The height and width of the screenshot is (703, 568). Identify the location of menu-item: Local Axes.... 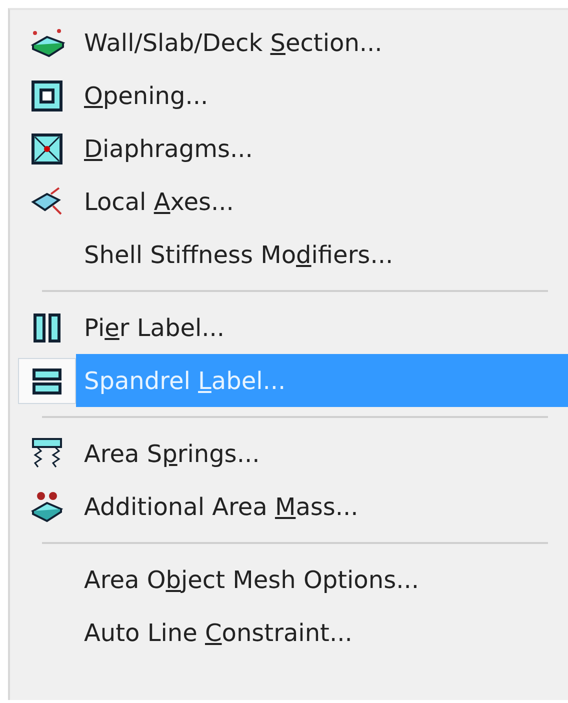
(322, 201).